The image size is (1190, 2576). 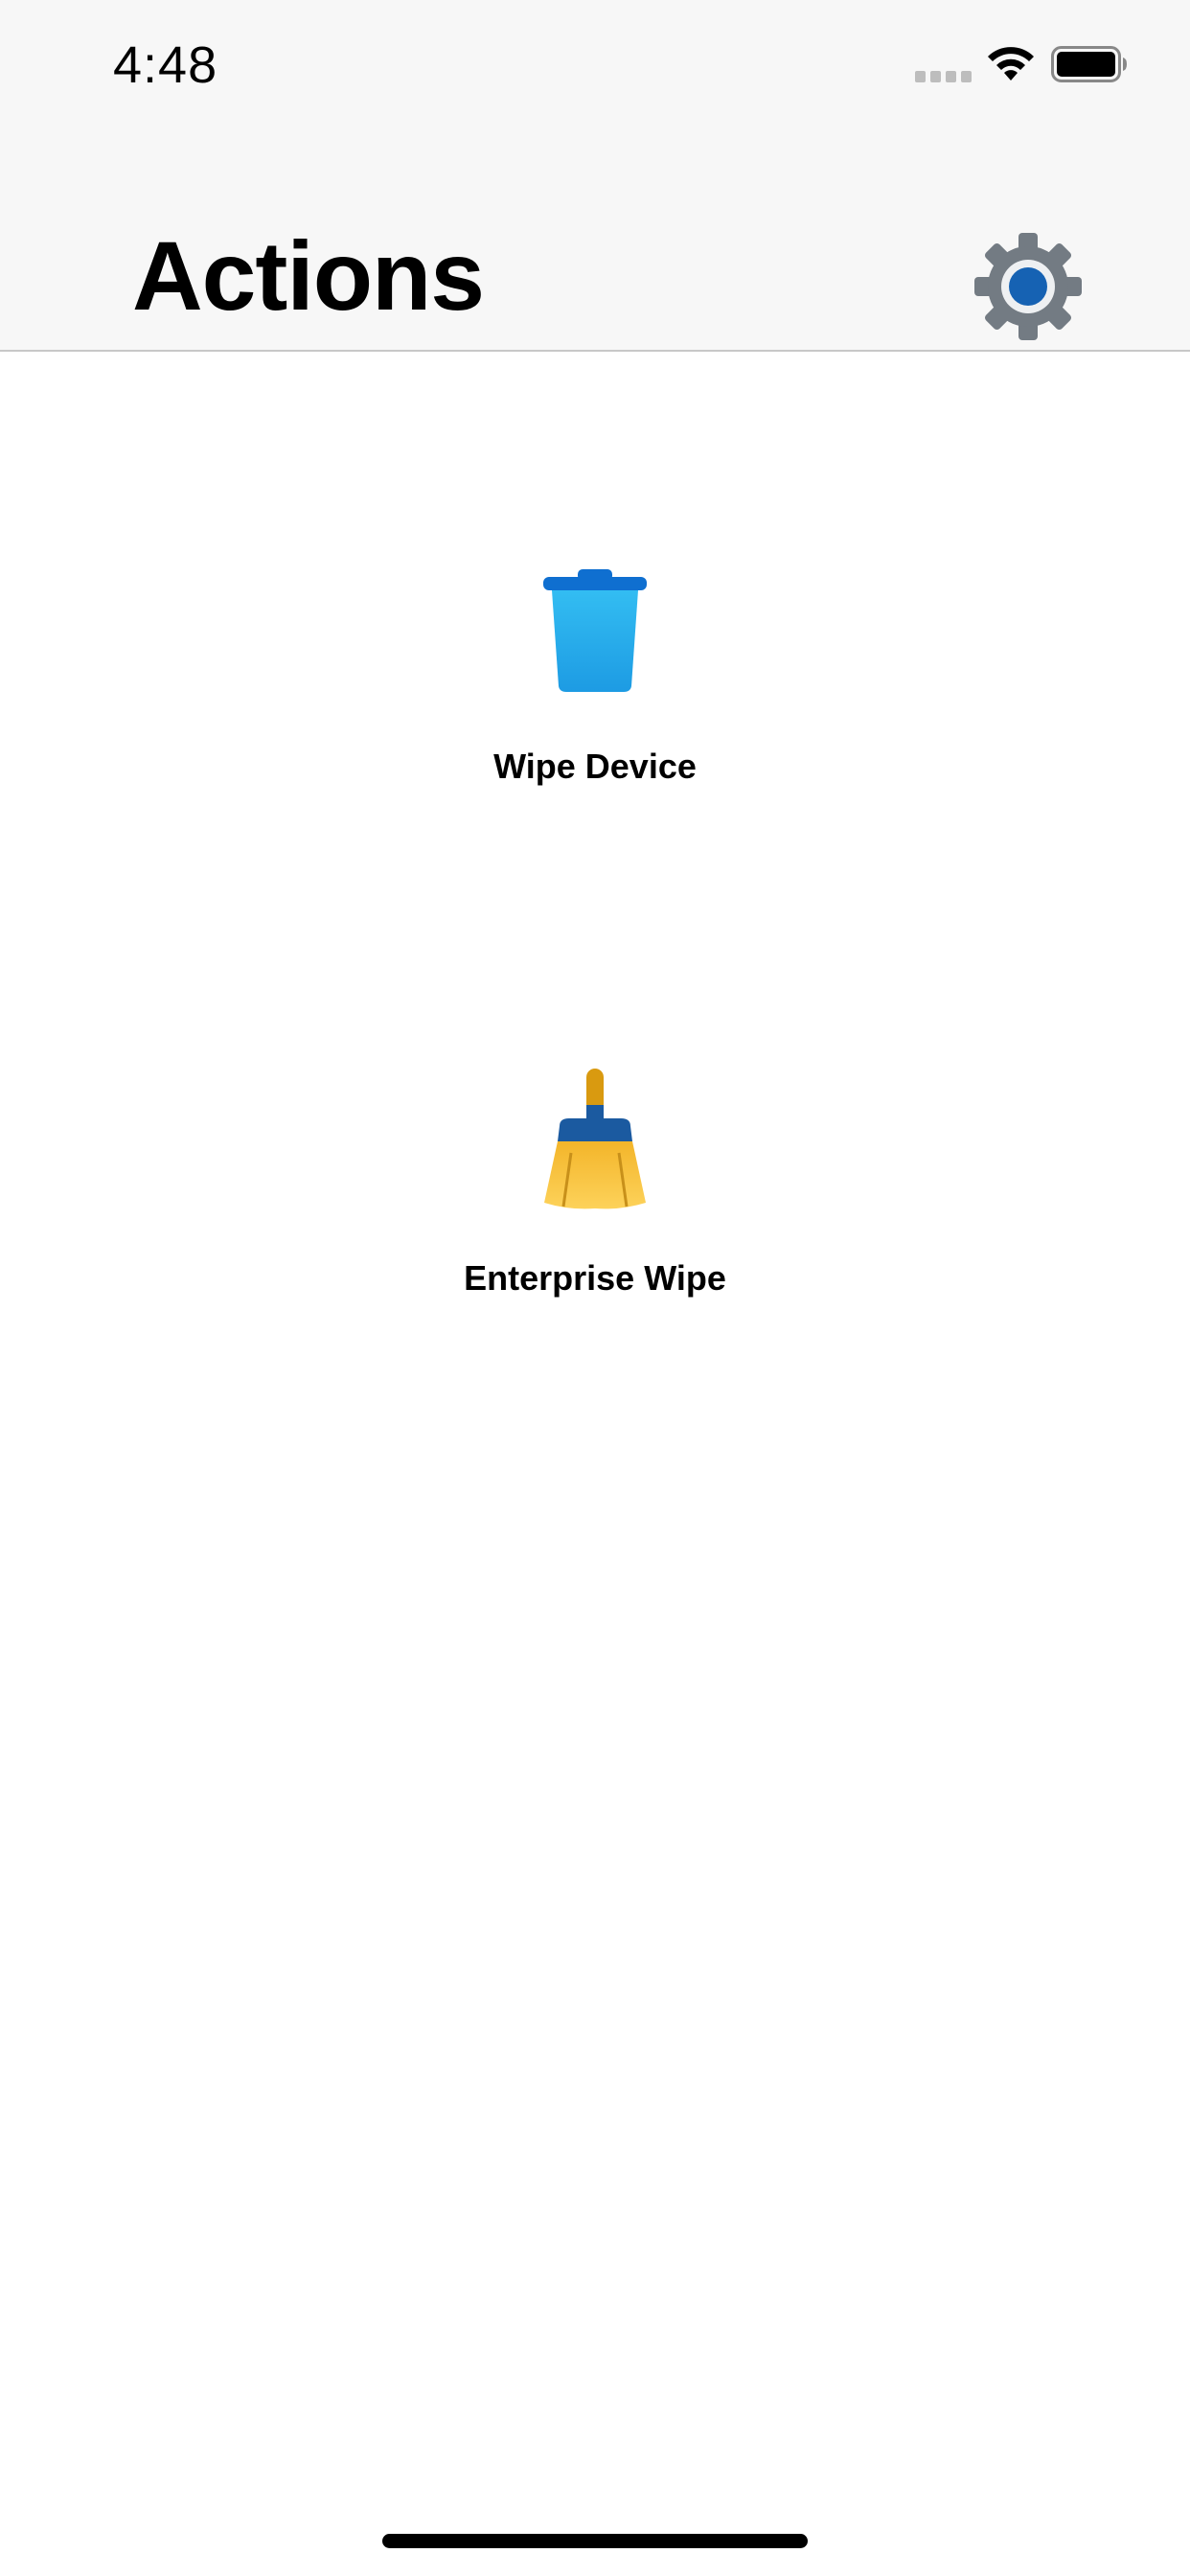 What do you see at coordinates (309, 276) in the screenshot?
I see `page-title: Actions` at bounding box center [309, 276].